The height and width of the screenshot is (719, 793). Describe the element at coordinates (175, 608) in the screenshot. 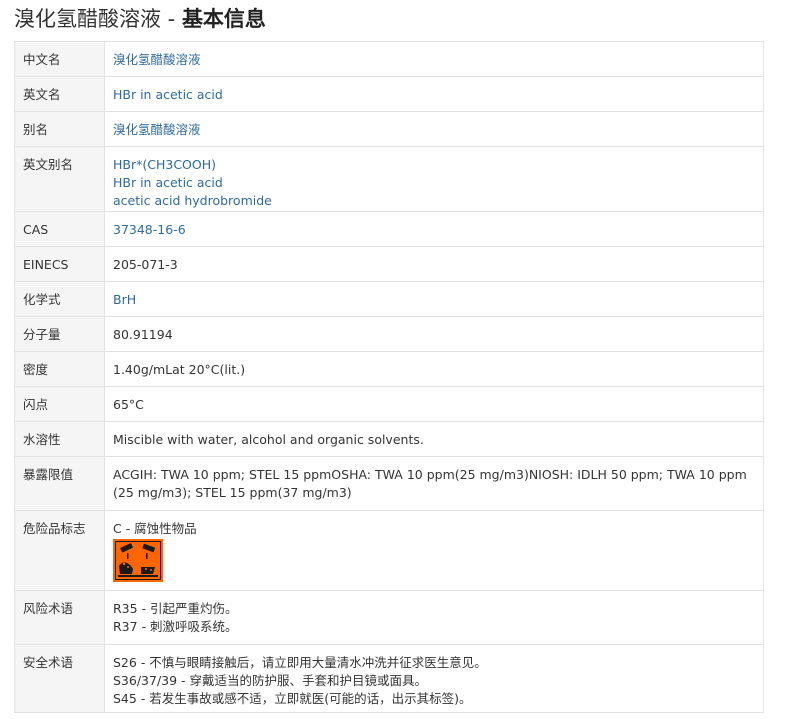

I see `risk-phrase: R35 - 引起严重灼伤。` at that location.